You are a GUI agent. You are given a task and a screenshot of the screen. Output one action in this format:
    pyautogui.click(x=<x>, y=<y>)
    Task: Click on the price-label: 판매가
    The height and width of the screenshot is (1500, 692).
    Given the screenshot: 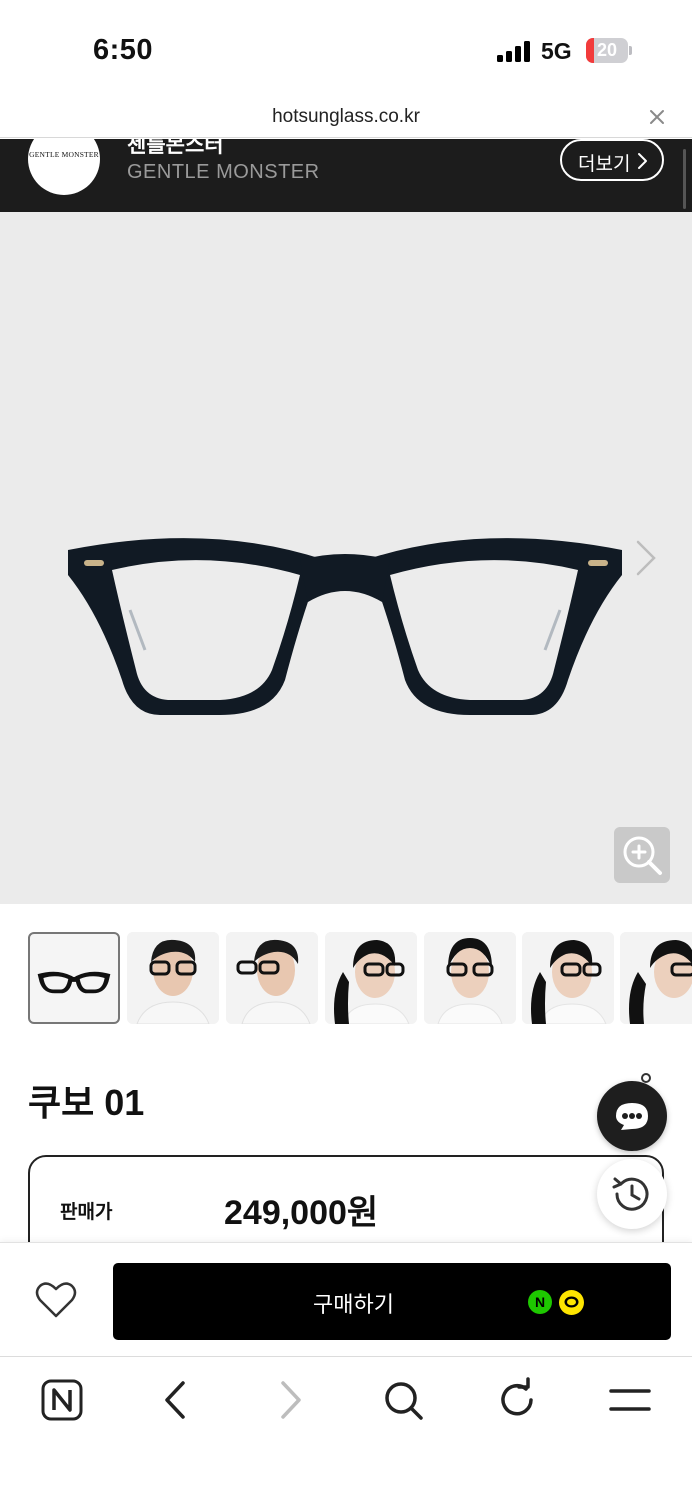 What is the action you would take?
    pyautogui.click(x=86, y=1212)
    